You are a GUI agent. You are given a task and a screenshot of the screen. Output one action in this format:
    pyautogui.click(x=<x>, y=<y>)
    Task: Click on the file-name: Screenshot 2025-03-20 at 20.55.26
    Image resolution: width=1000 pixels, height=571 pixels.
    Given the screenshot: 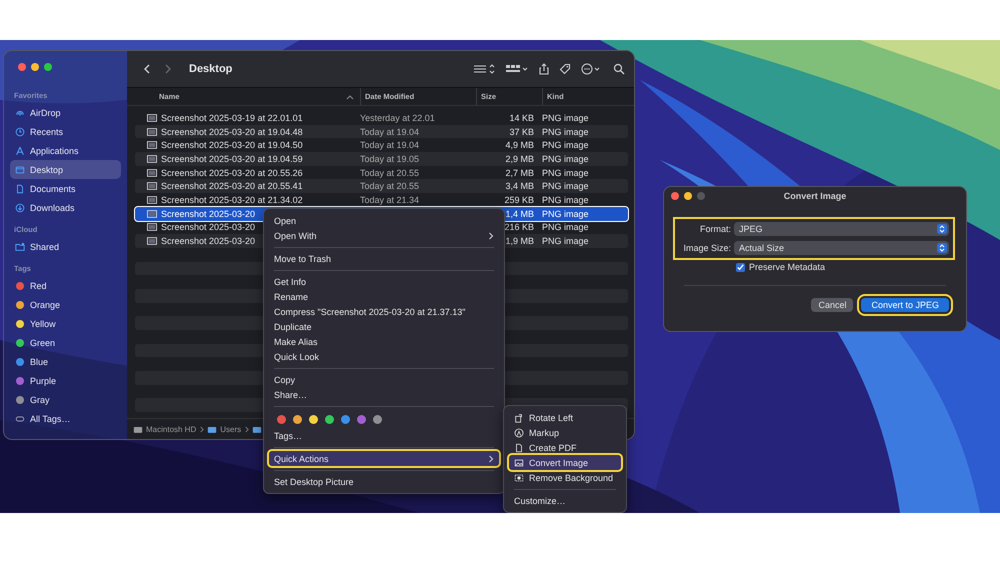 What is the action you would take?
    pyautogui.click(x=232, y=173)
    